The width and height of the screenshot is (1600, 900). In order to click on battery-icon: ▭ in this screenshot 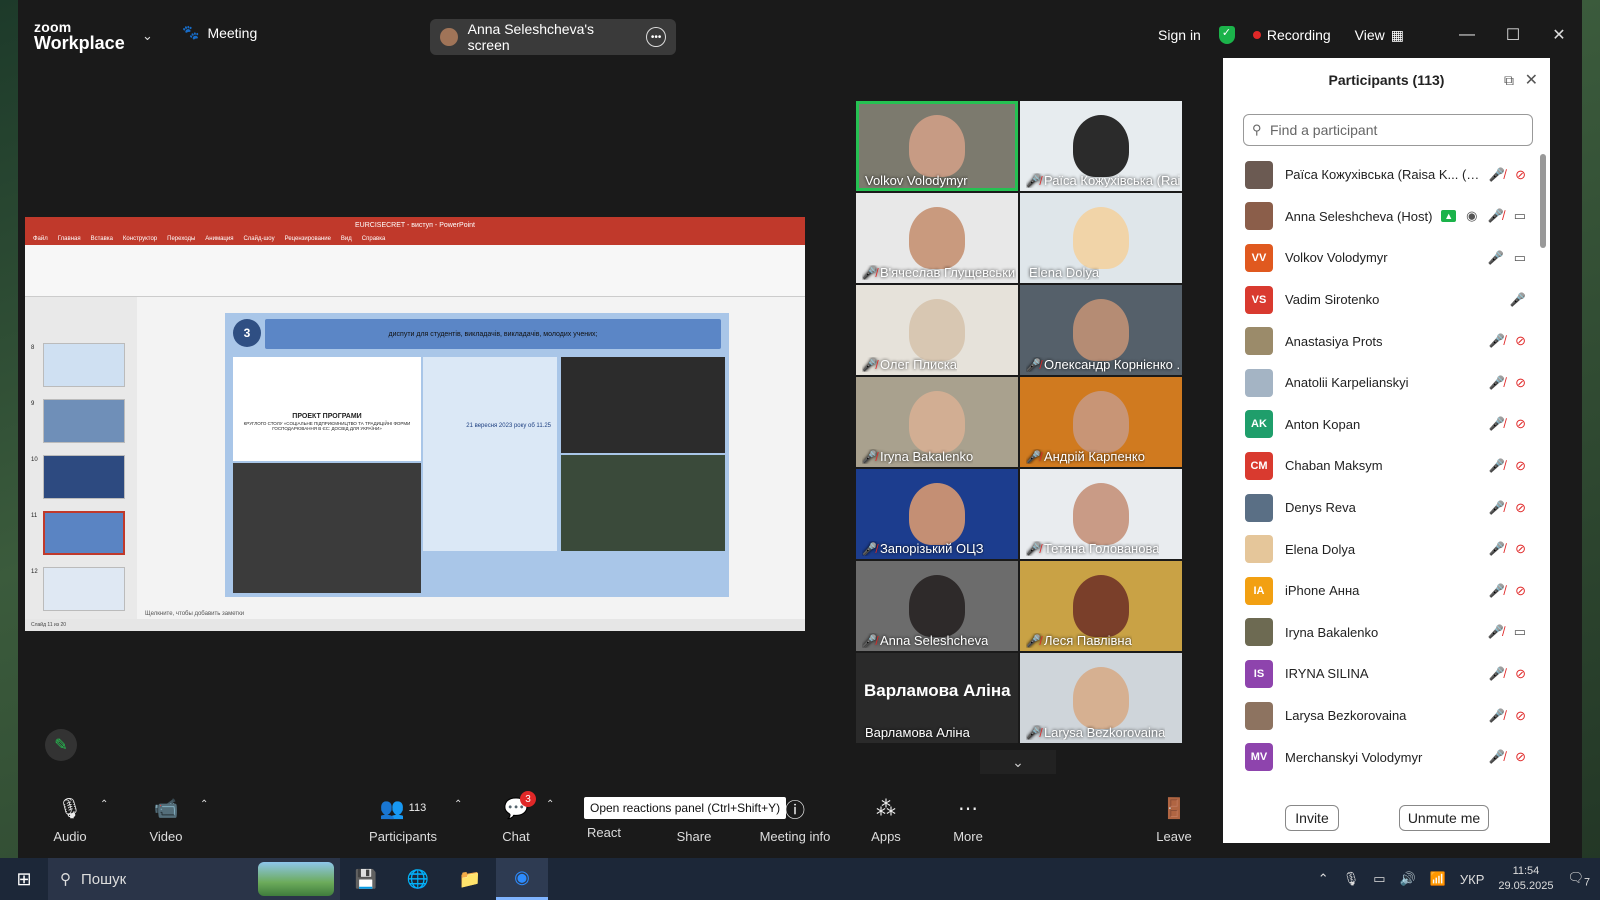, I will do `click(1379, 879)`.